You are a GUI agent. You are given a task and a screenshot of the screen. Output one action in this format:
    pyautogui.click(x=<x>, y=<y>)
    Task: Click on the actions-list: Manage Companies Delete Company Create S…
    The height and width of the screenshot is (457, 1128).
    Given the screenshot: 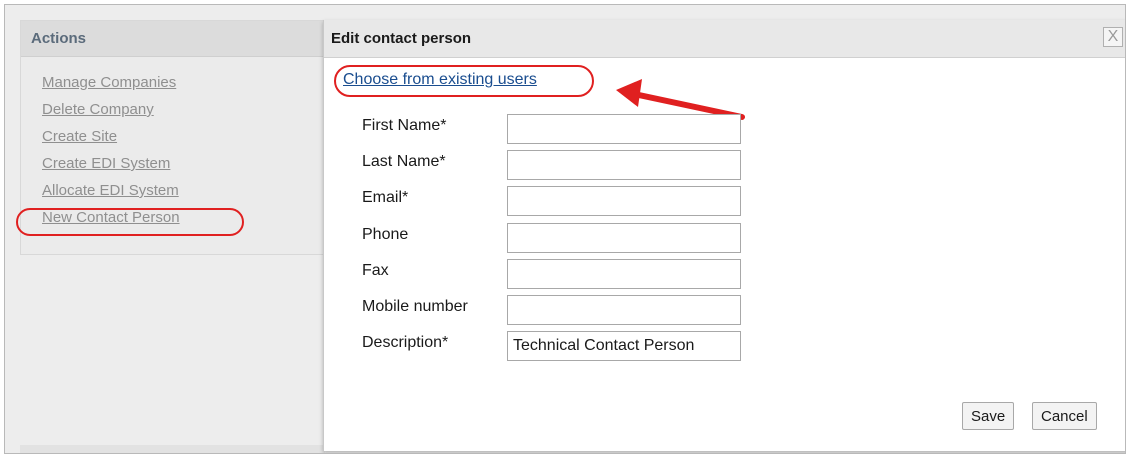 What is the action you would take?
    pyautogui.click(x=185, y=144)
    